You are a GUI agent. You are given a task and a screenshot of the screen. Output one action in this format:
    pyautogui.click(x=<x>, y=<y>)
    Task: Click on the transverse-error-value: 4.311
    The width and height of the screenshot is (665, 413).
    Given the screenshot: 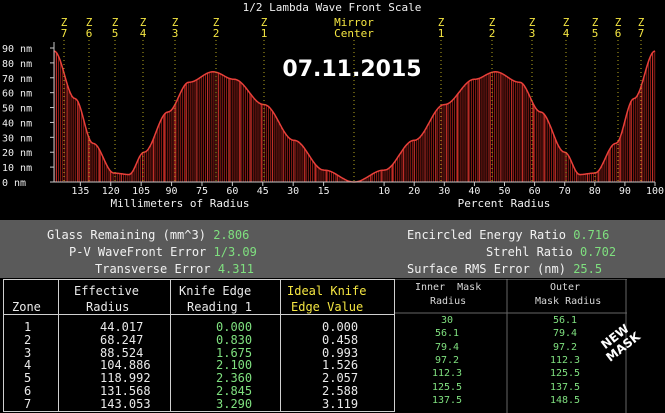 What is the action you would take?
    pyautogui.click(x=235, y=269)
    